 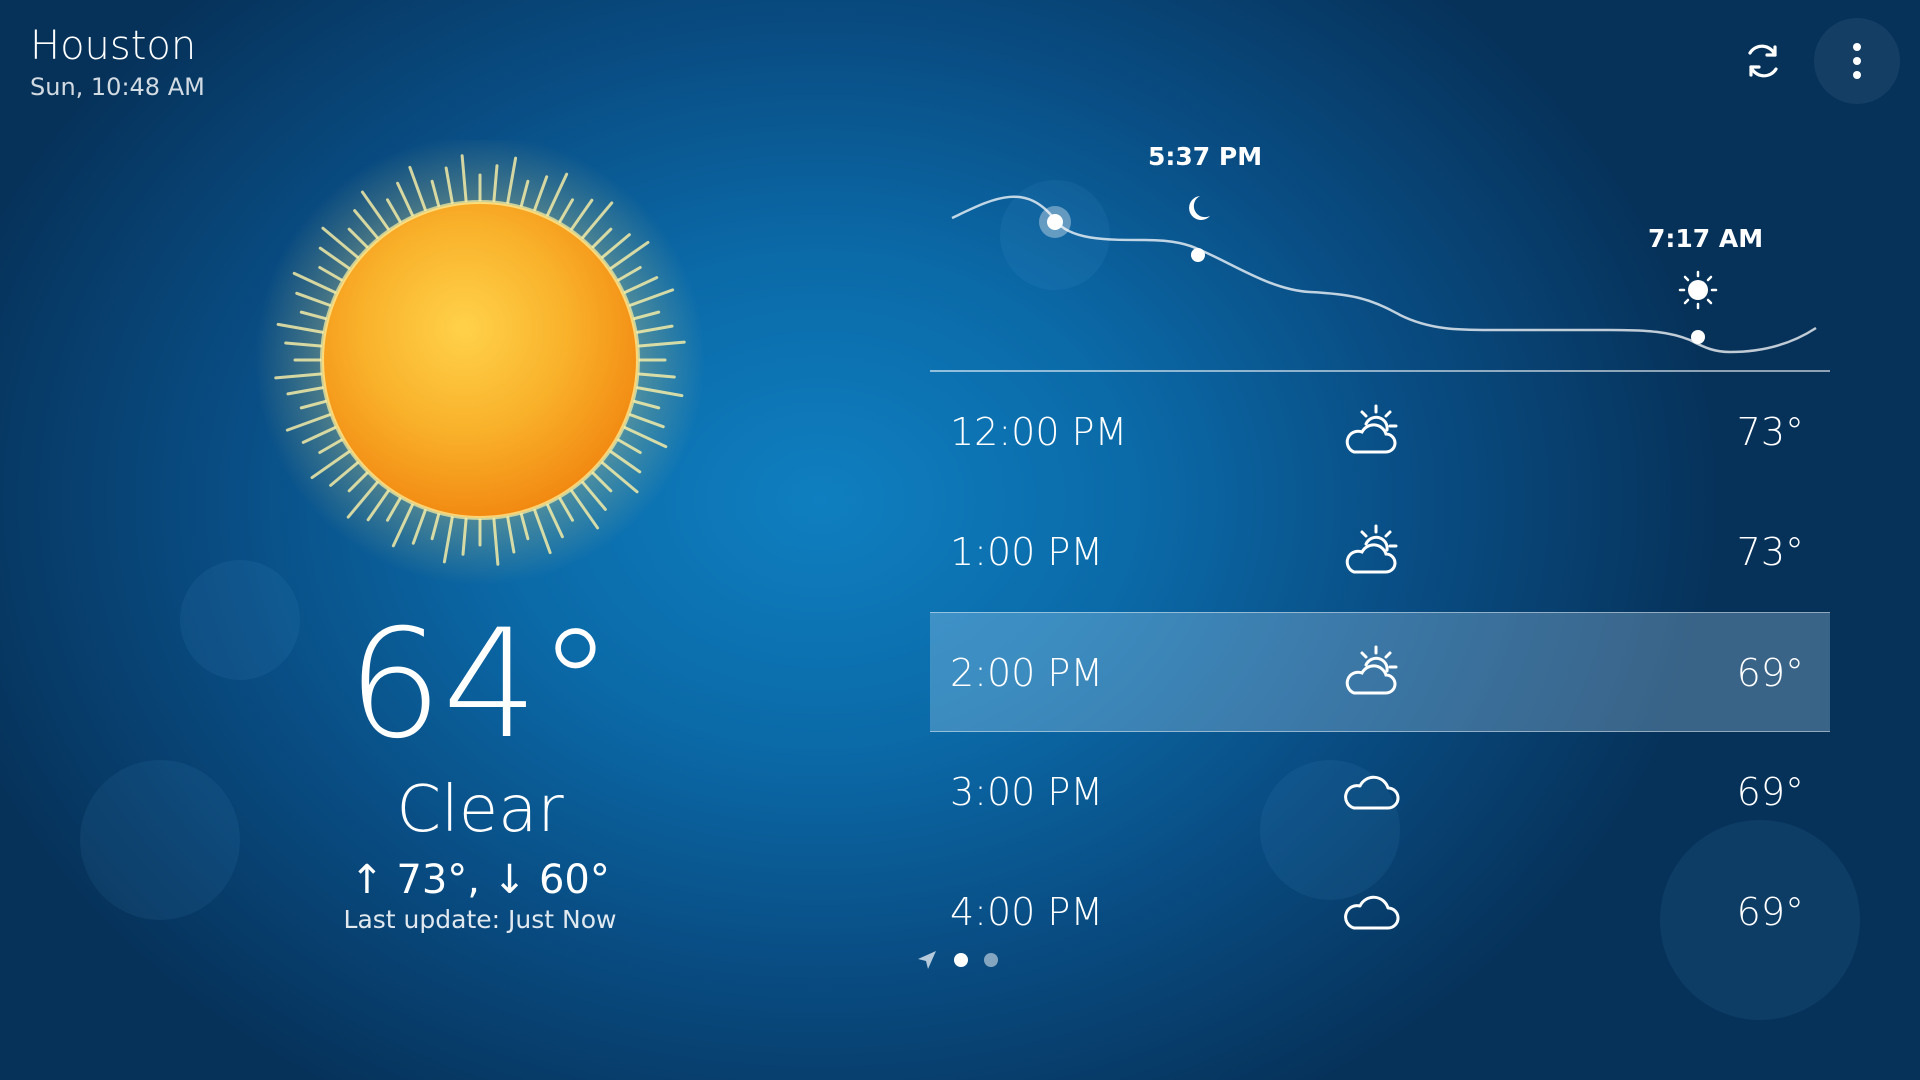 I want to click on city-name: Houston, so click(x=113, y=46).